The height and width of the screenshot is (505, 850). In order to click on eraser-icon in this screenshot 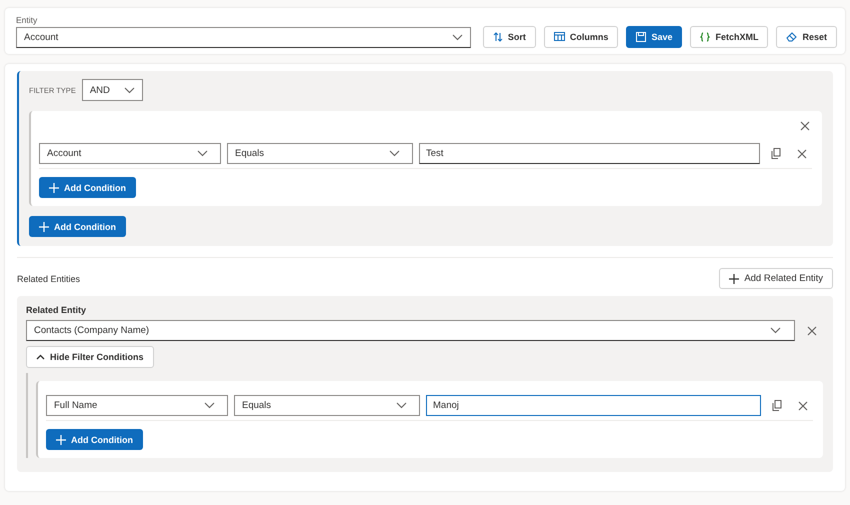, I will do `click(792, 37)`.